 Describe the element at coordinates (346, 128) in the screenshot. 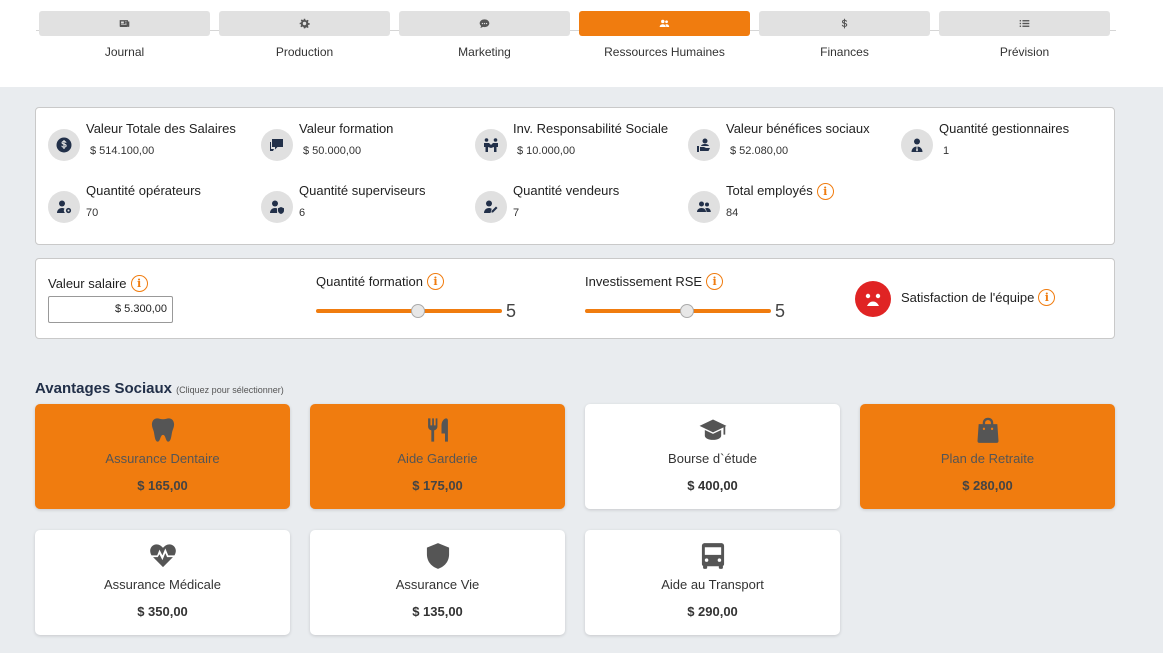

I see `kpi-valeur-formation-label: Valeur formation` at that location.